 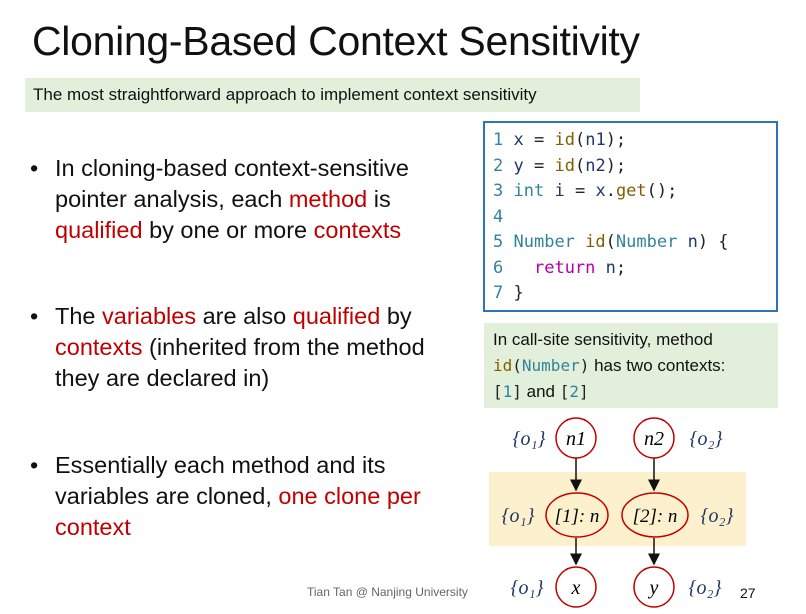 I want to click on label-n2: n2, so click(x=654, y=439).